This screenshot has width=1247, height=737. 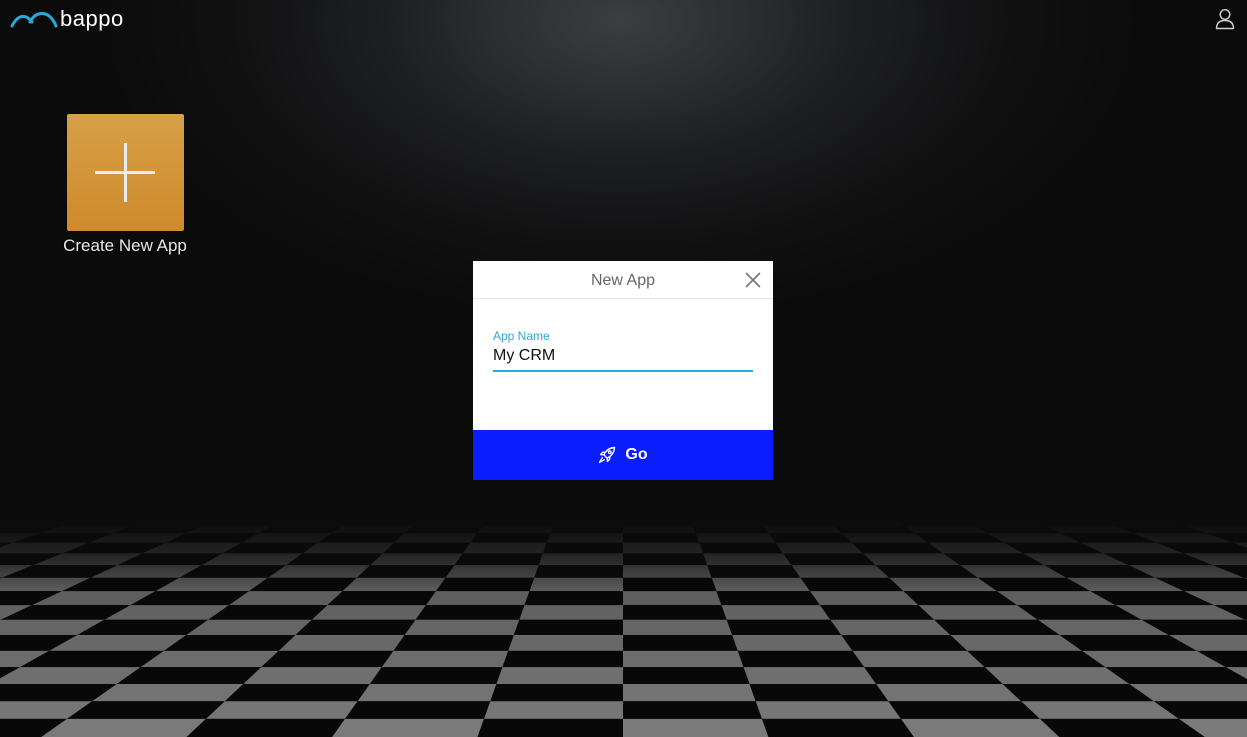 What do you see at coordinates (623, 358) in the screenshot?
I see `app-name-input` at bounding box center [623, 358].